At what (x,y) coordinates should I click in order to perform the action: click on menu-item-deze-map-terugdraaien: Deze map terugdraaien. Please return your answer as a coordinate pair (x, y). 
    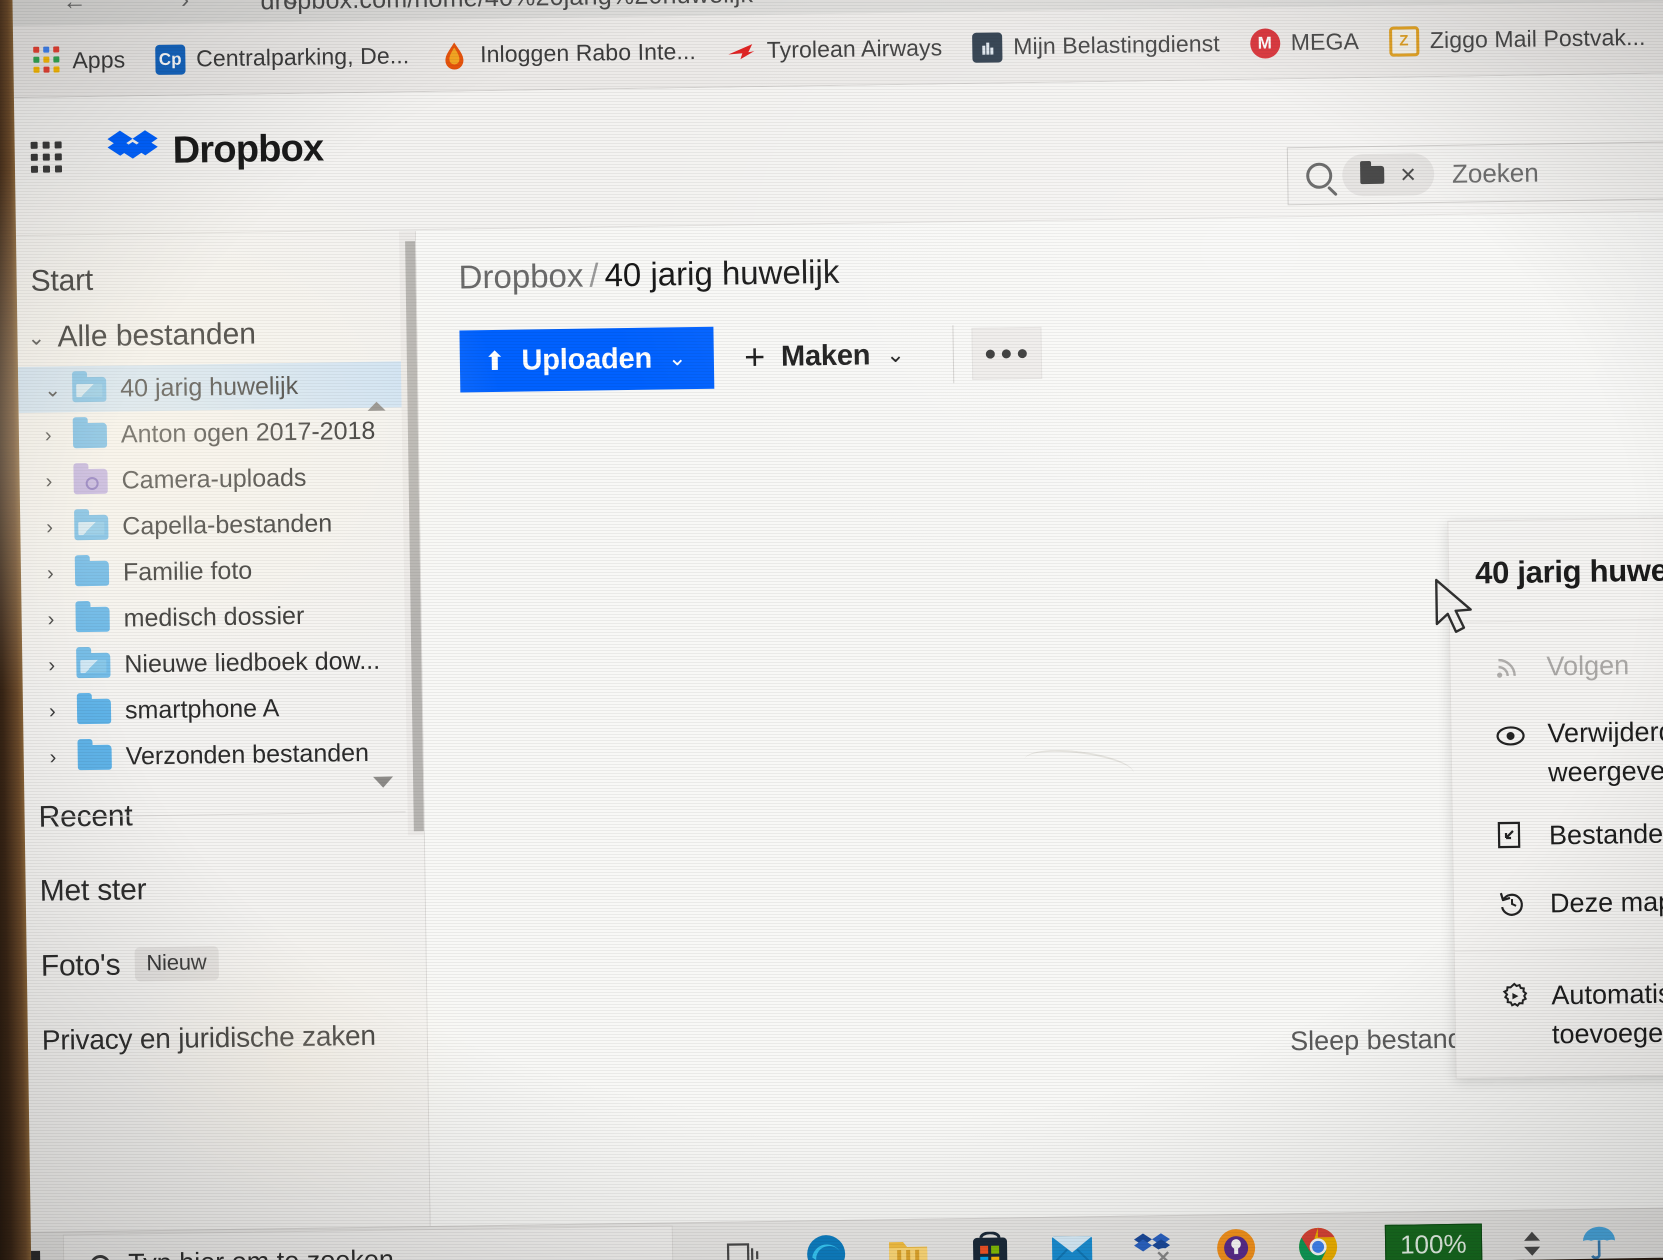
    Looking at the image, I should click on (1558, 903).